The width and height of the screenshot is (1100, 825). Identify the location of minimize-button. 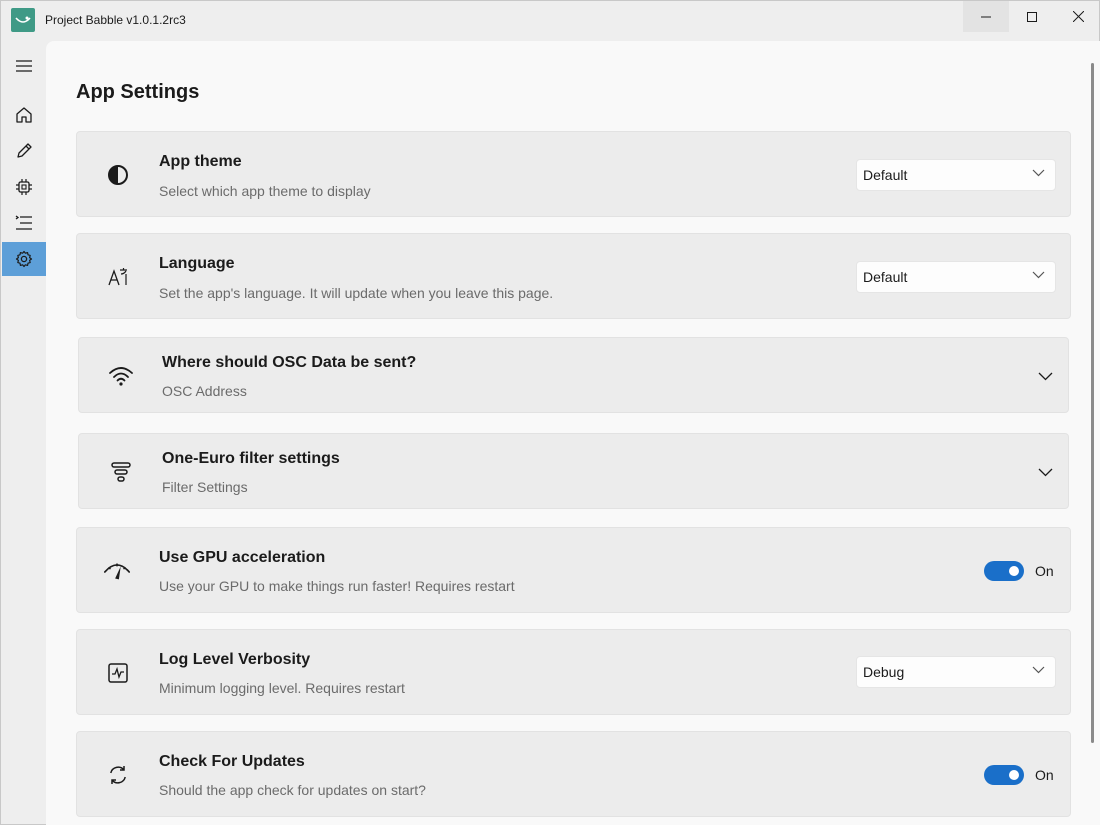
(986, 16).